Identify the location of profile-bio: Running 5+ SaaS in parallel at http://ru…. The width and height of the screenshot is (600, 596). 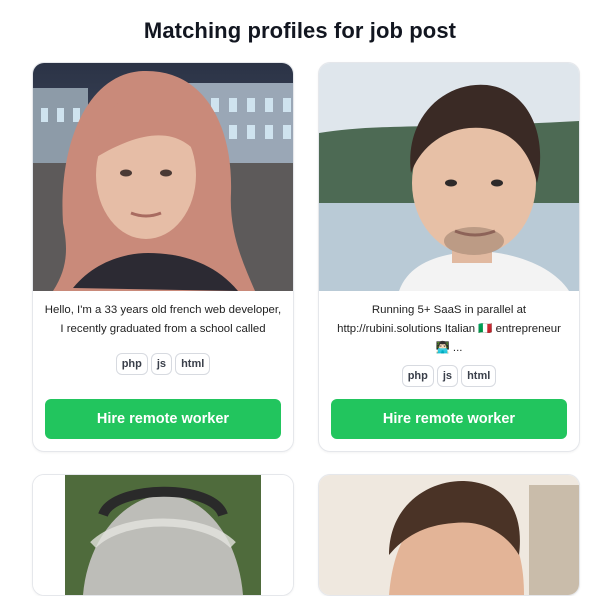
(449, 329).